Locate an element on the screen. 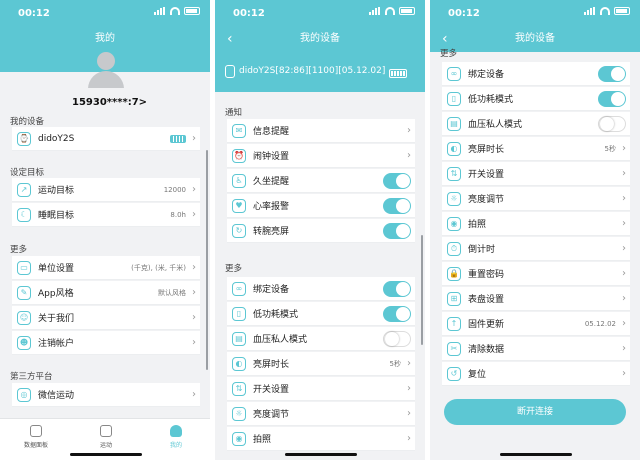 Image resolution: width=640 pixels, height=460 pixels. row-label: 血压私人模式 is located at coordinates (495, 125).